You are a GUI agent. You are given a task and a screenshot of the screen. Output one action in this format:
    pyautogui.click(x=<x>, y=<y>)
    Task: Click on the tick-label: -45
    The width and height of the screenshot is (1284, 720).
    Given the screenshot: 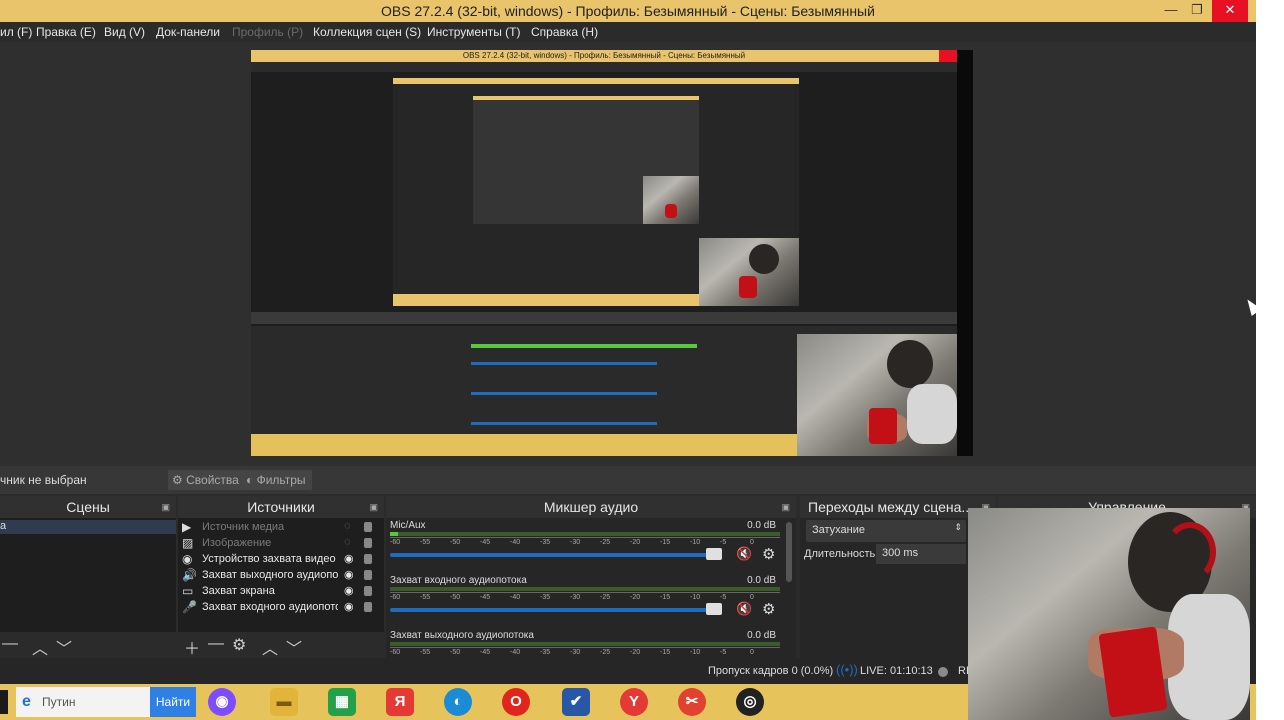 What is the action you would take?
    pyautogui.click(x=485, y=652)
    